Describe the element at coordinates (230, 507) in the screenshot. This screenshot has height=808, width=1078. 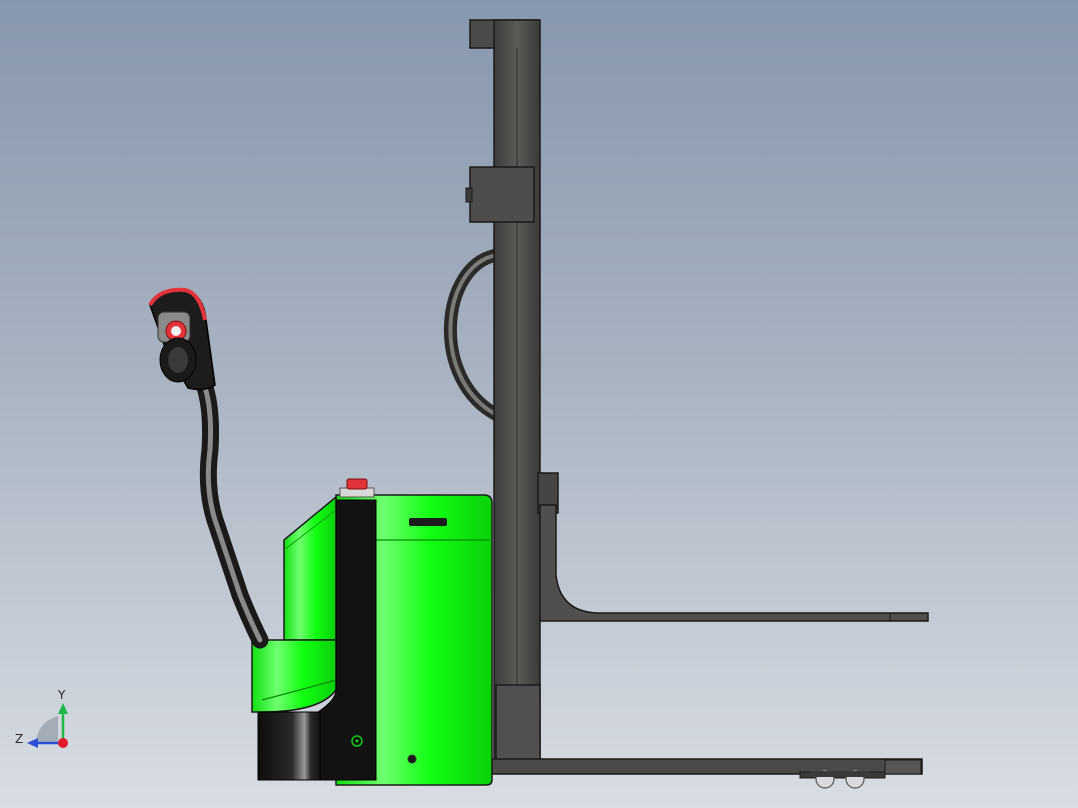
I see `tiller-arm` at that location.